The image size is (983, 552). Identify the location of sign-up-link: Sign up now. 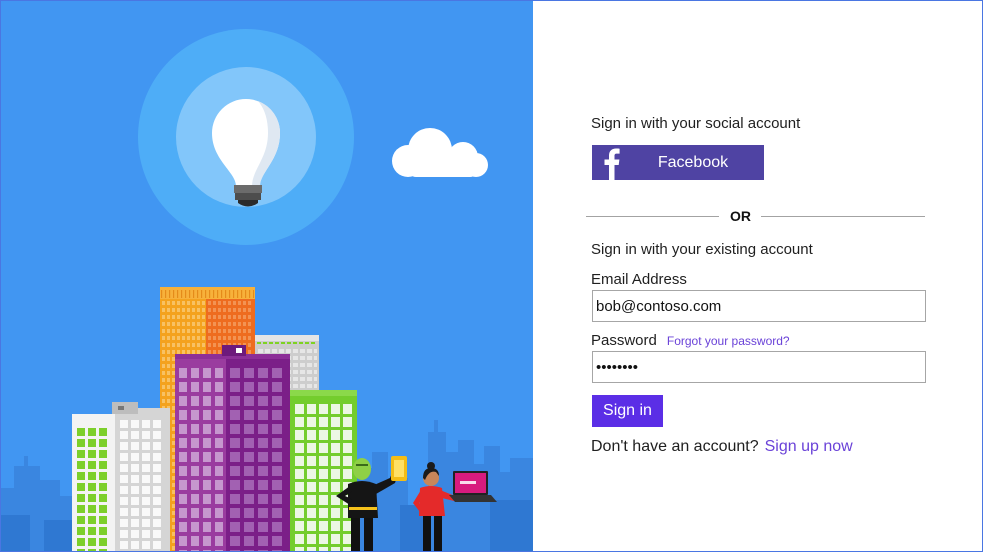
(809, 446).